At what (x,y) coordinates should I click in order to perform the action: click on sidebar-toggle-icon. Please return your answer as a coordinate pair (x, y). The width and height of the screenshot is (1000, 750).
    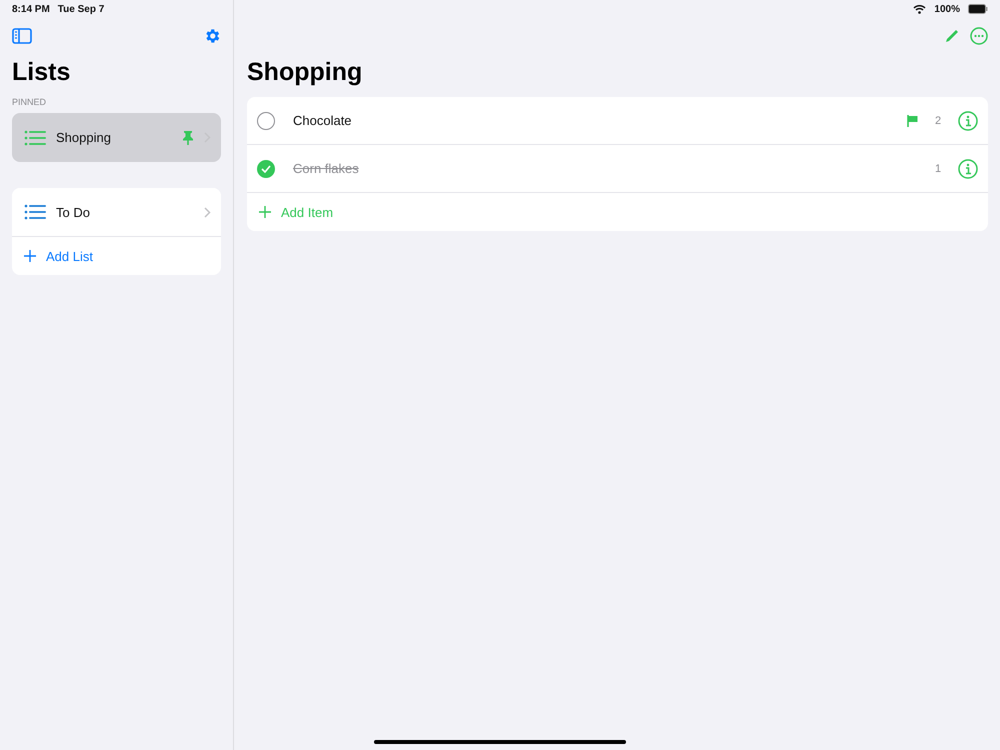
    Looking at the image, I should click on (22, 36).